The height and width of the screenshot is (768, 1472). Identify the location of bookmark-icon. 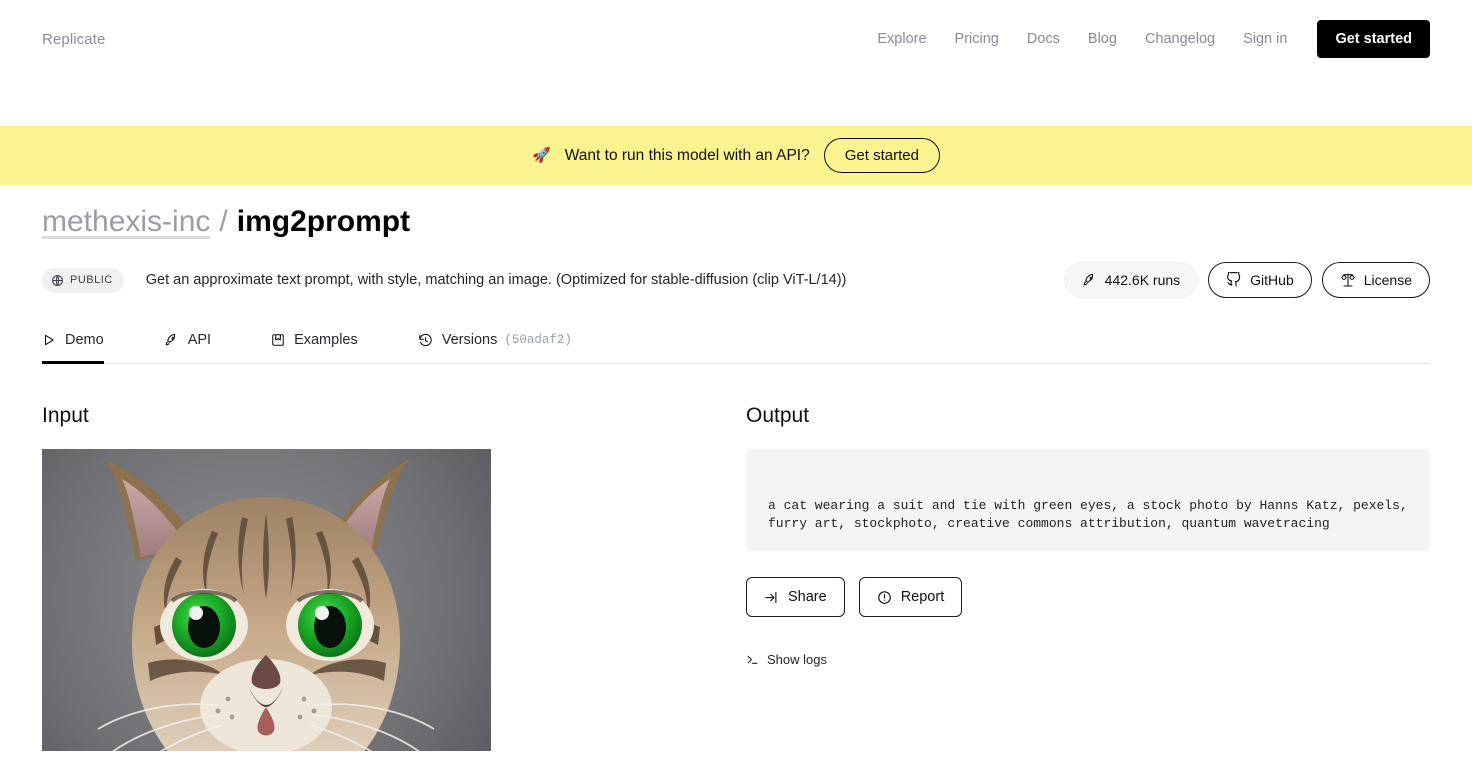
(278, 340).